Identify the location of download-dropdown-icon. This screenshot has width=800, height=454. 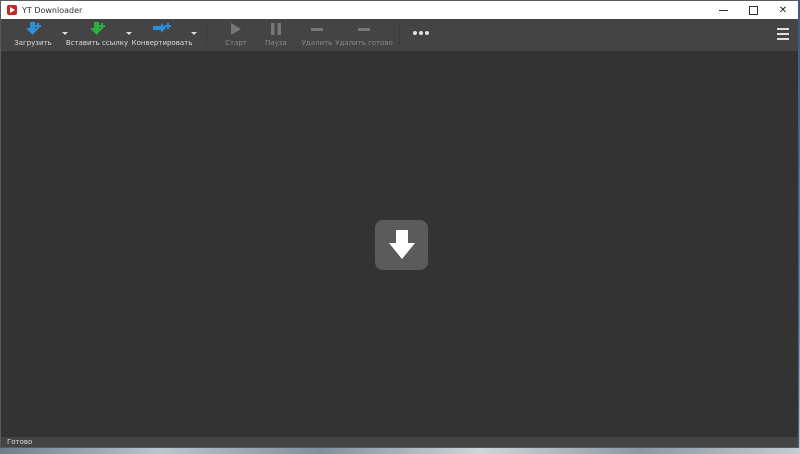
(65, 33).